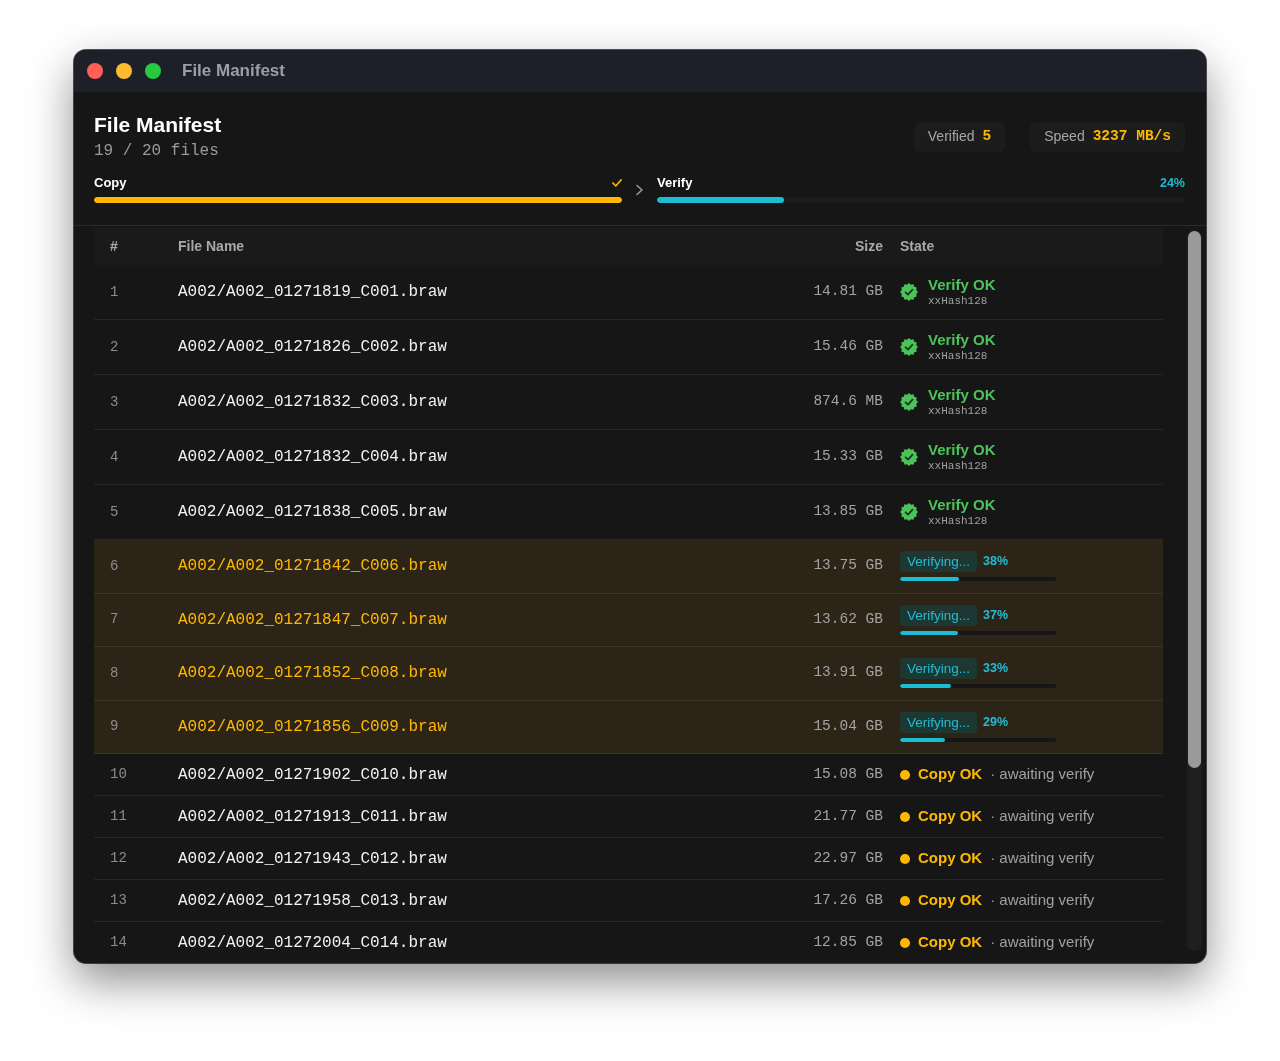 This screenshot has height=1061, width=1280. Describe the element at coordinates (313, 512) in the screenshot. I see `file-name: A002/A002_01271838_C005.braw` at that location.